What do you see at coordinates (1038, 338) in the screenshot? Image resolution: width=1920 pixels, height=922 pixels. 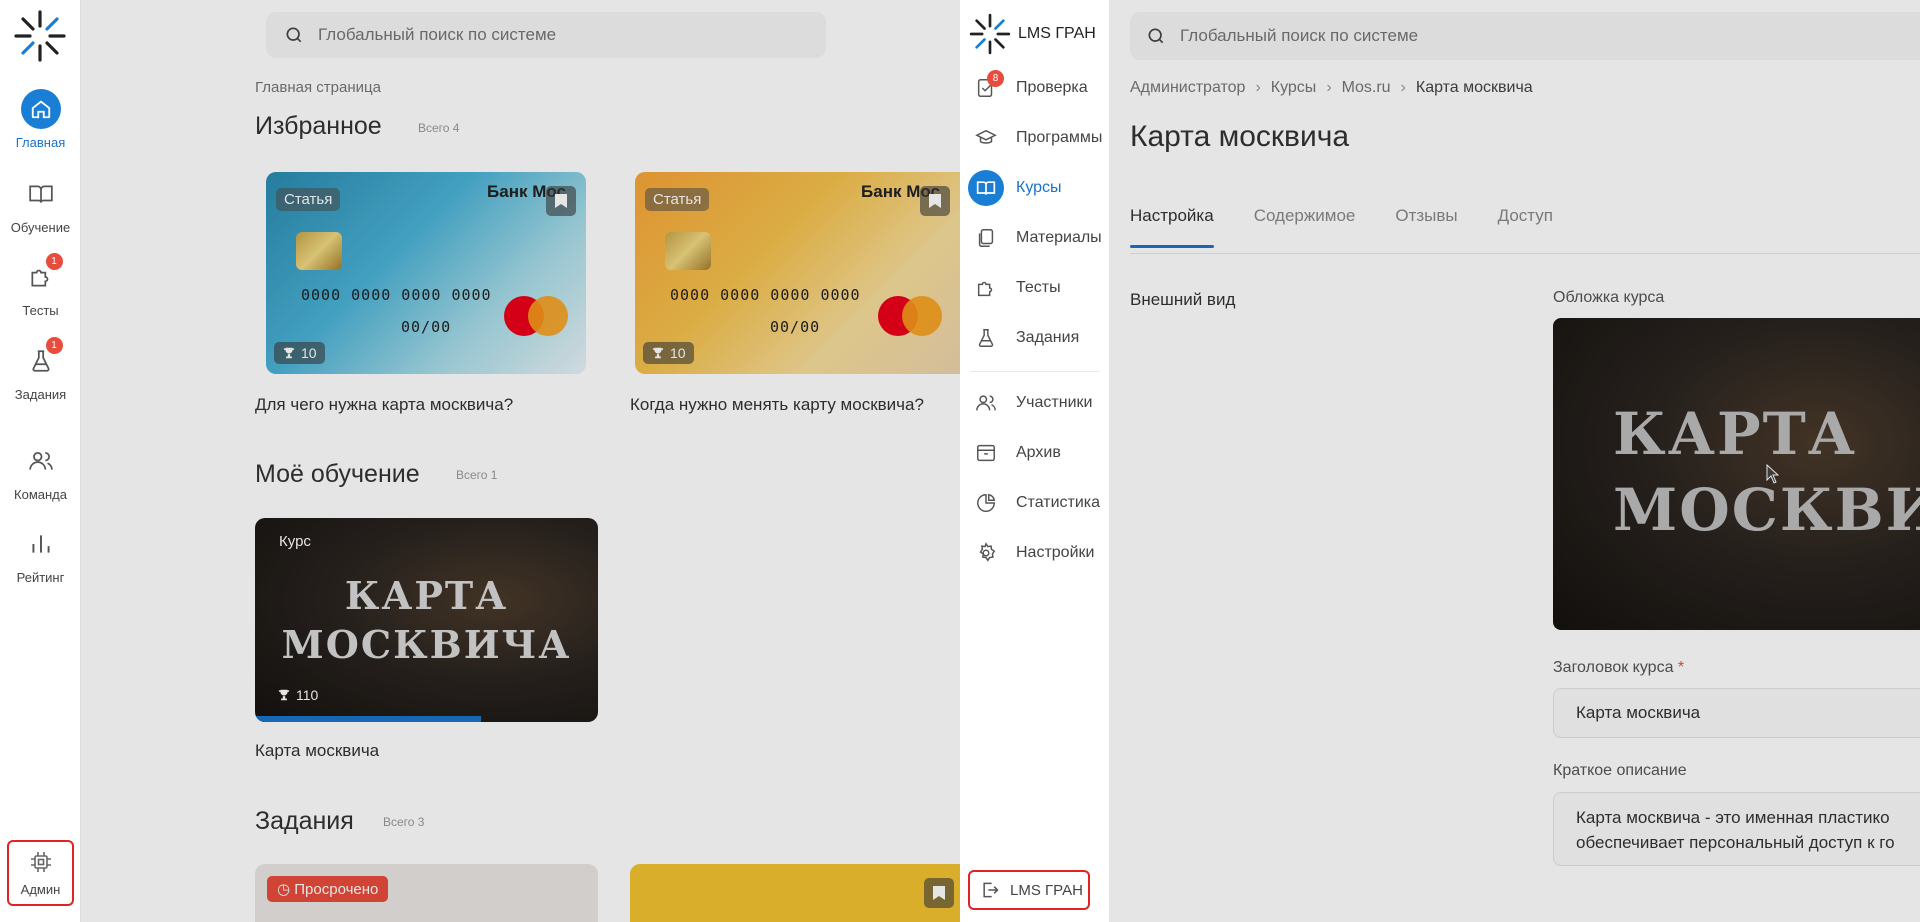 I see `admin-nav-assignments: Задания` at bounding box center [1038, 338].